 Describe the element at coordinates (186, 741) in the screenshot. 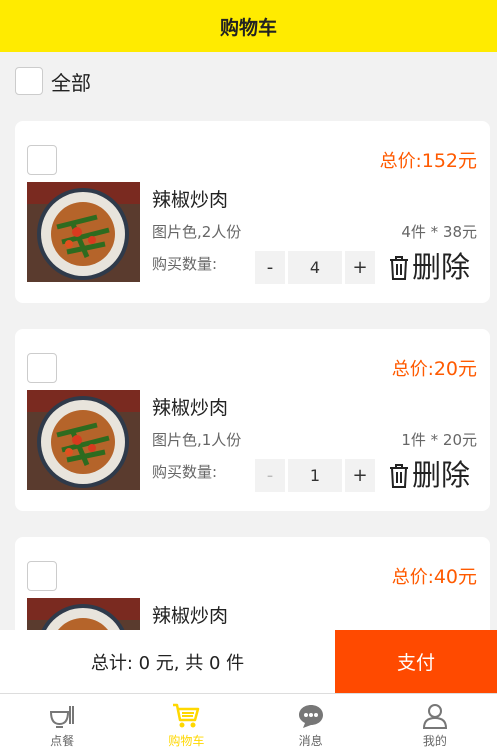

I see `tab-label: 购物车` at that location.